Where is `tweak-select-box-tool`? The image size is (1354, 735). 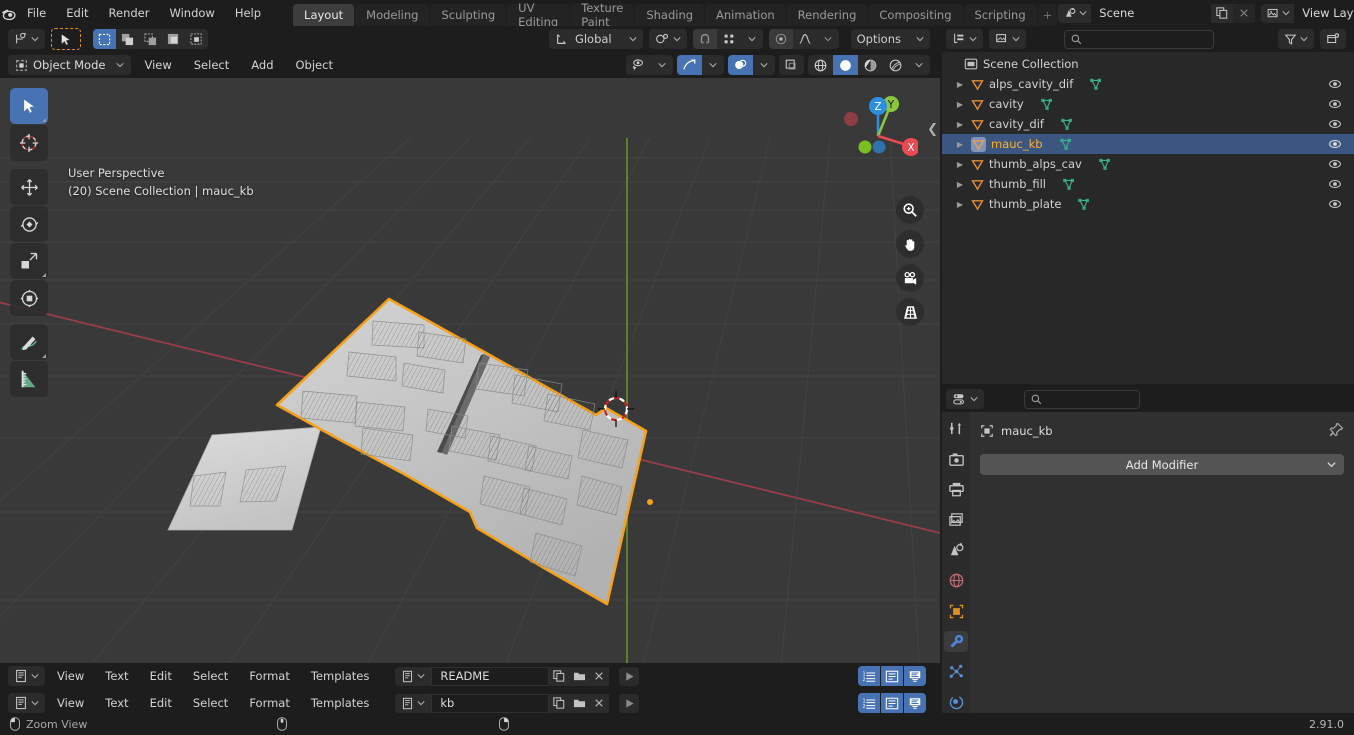 tweak-select-box-tool is located at coordinates (29, 106).